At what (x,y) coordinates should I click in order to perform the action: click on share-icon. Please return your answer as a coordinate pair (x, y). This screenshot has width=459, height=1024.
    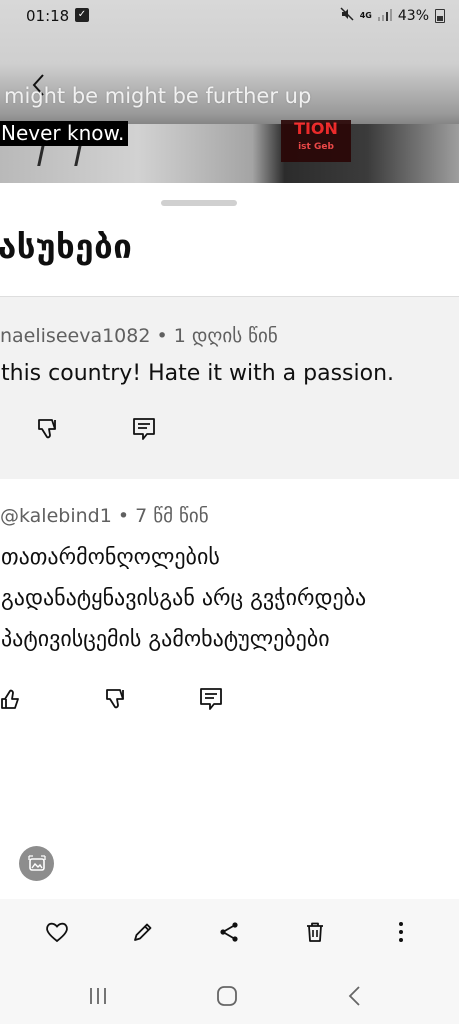
    Looking at the image, I should click on (229, 932).